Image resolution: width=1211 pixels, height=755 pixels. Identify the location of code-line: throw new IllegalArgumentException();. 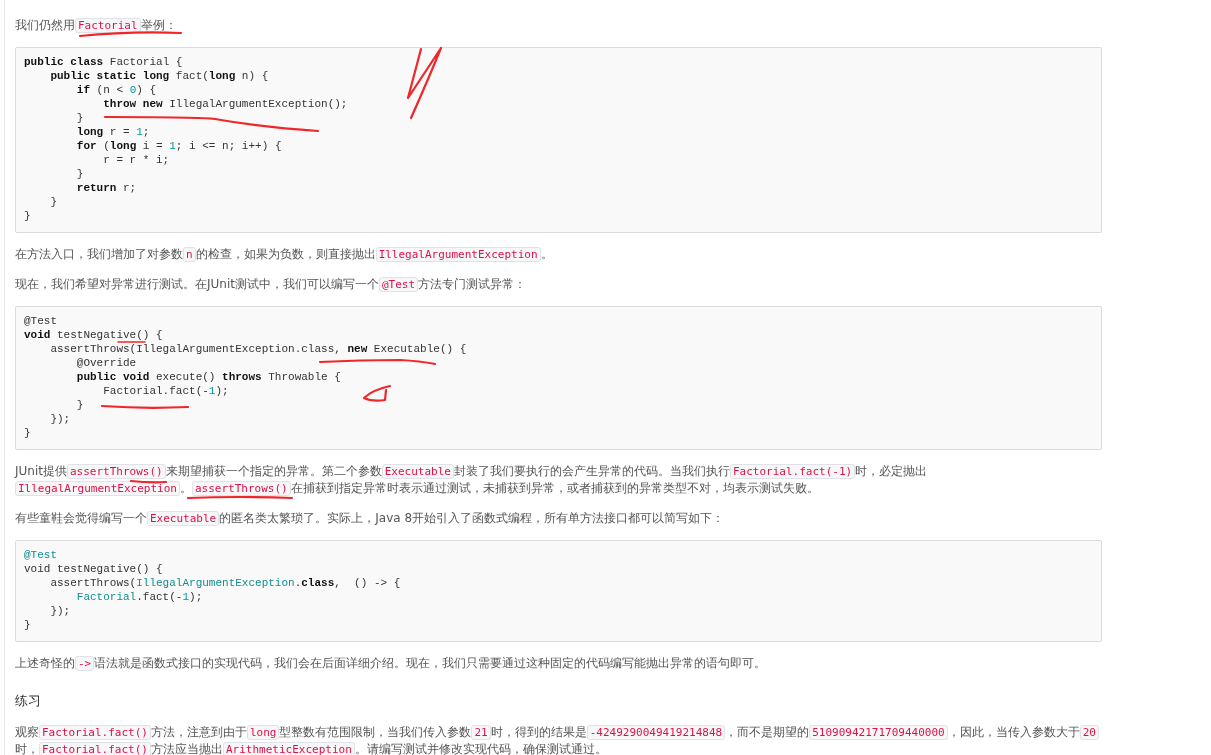
(225, 104).